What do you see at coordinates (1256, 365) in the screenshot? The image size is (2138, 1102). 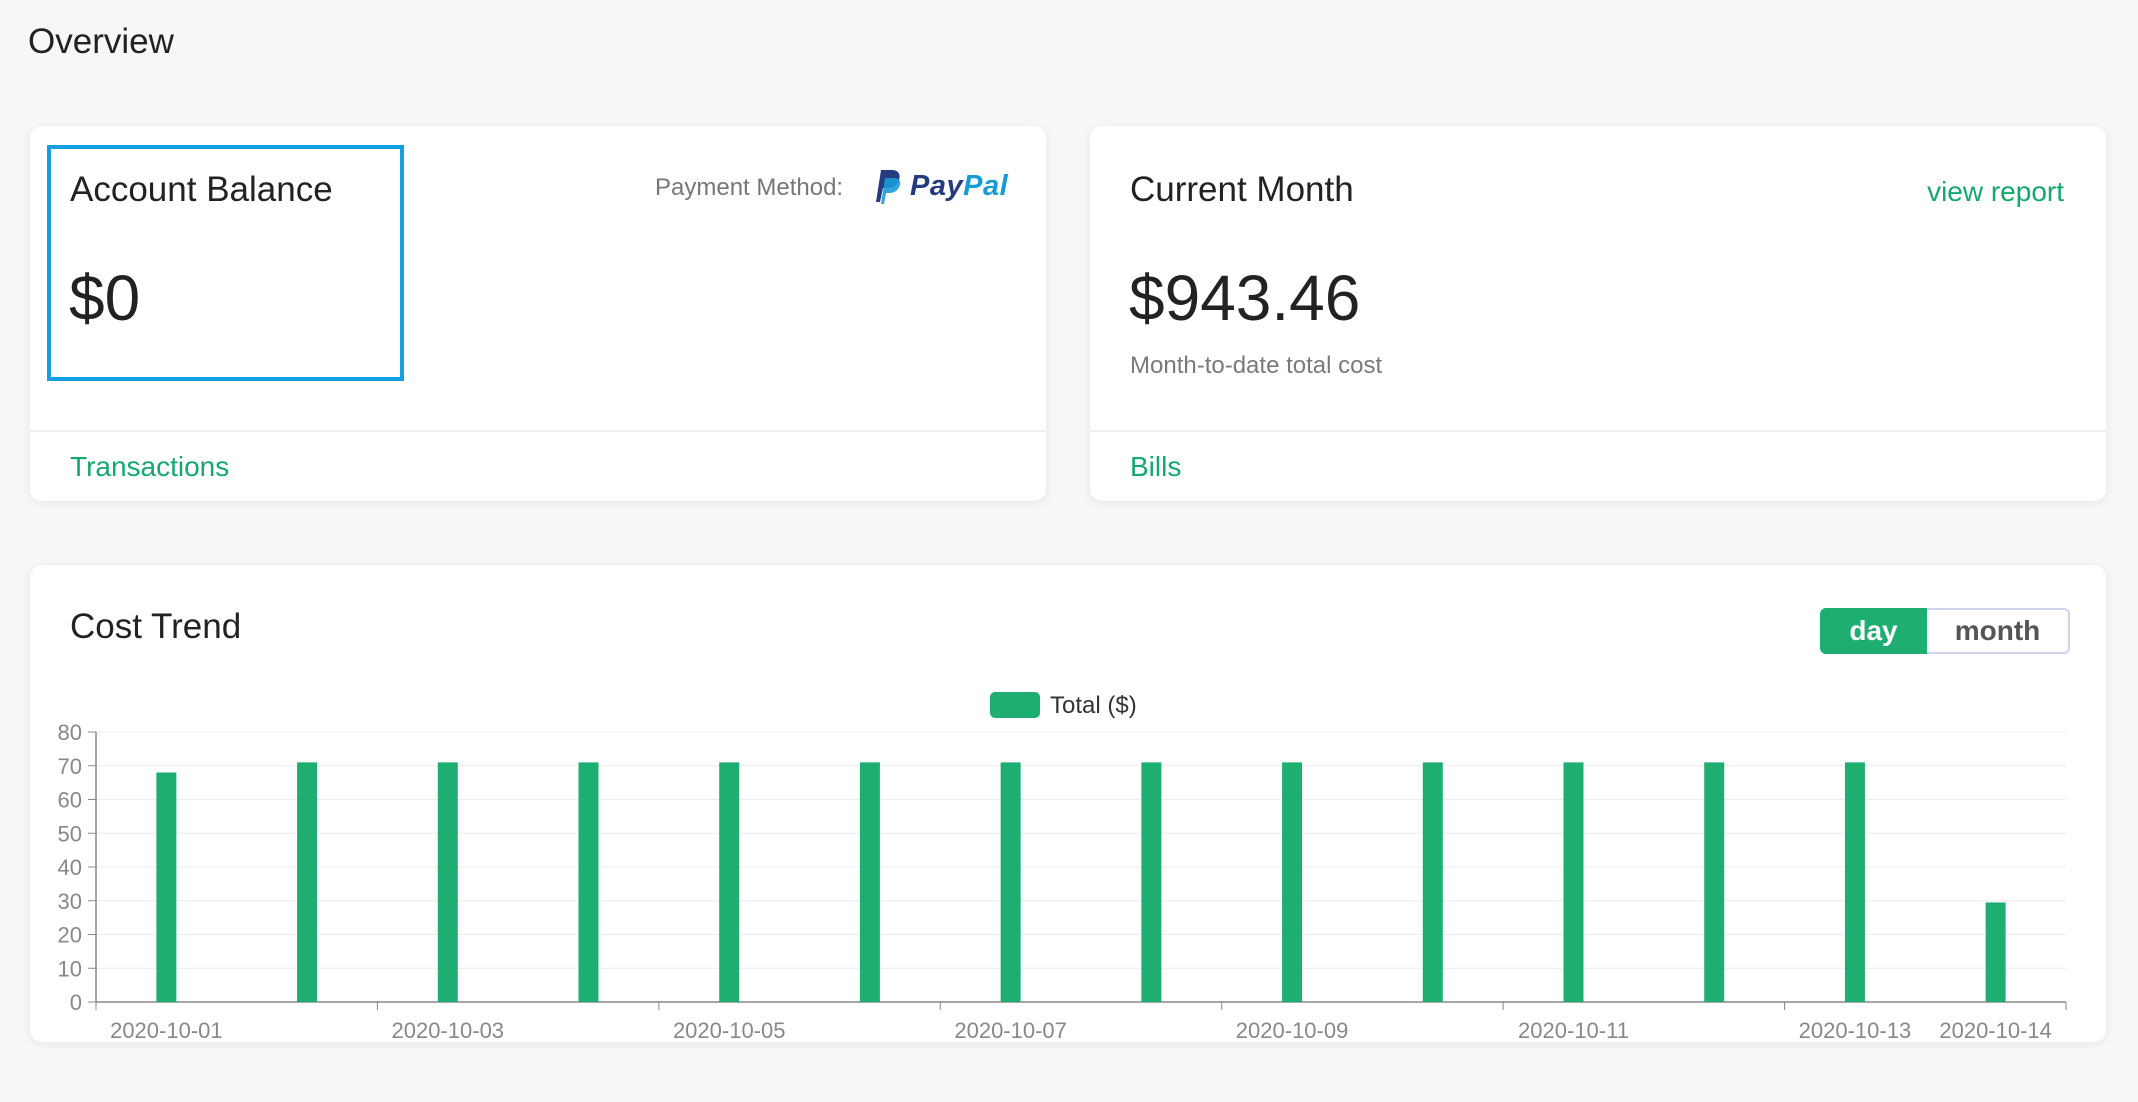 I see `month-to-date-caption: Month-to-date total cost` at bounding box center [1256, 365].